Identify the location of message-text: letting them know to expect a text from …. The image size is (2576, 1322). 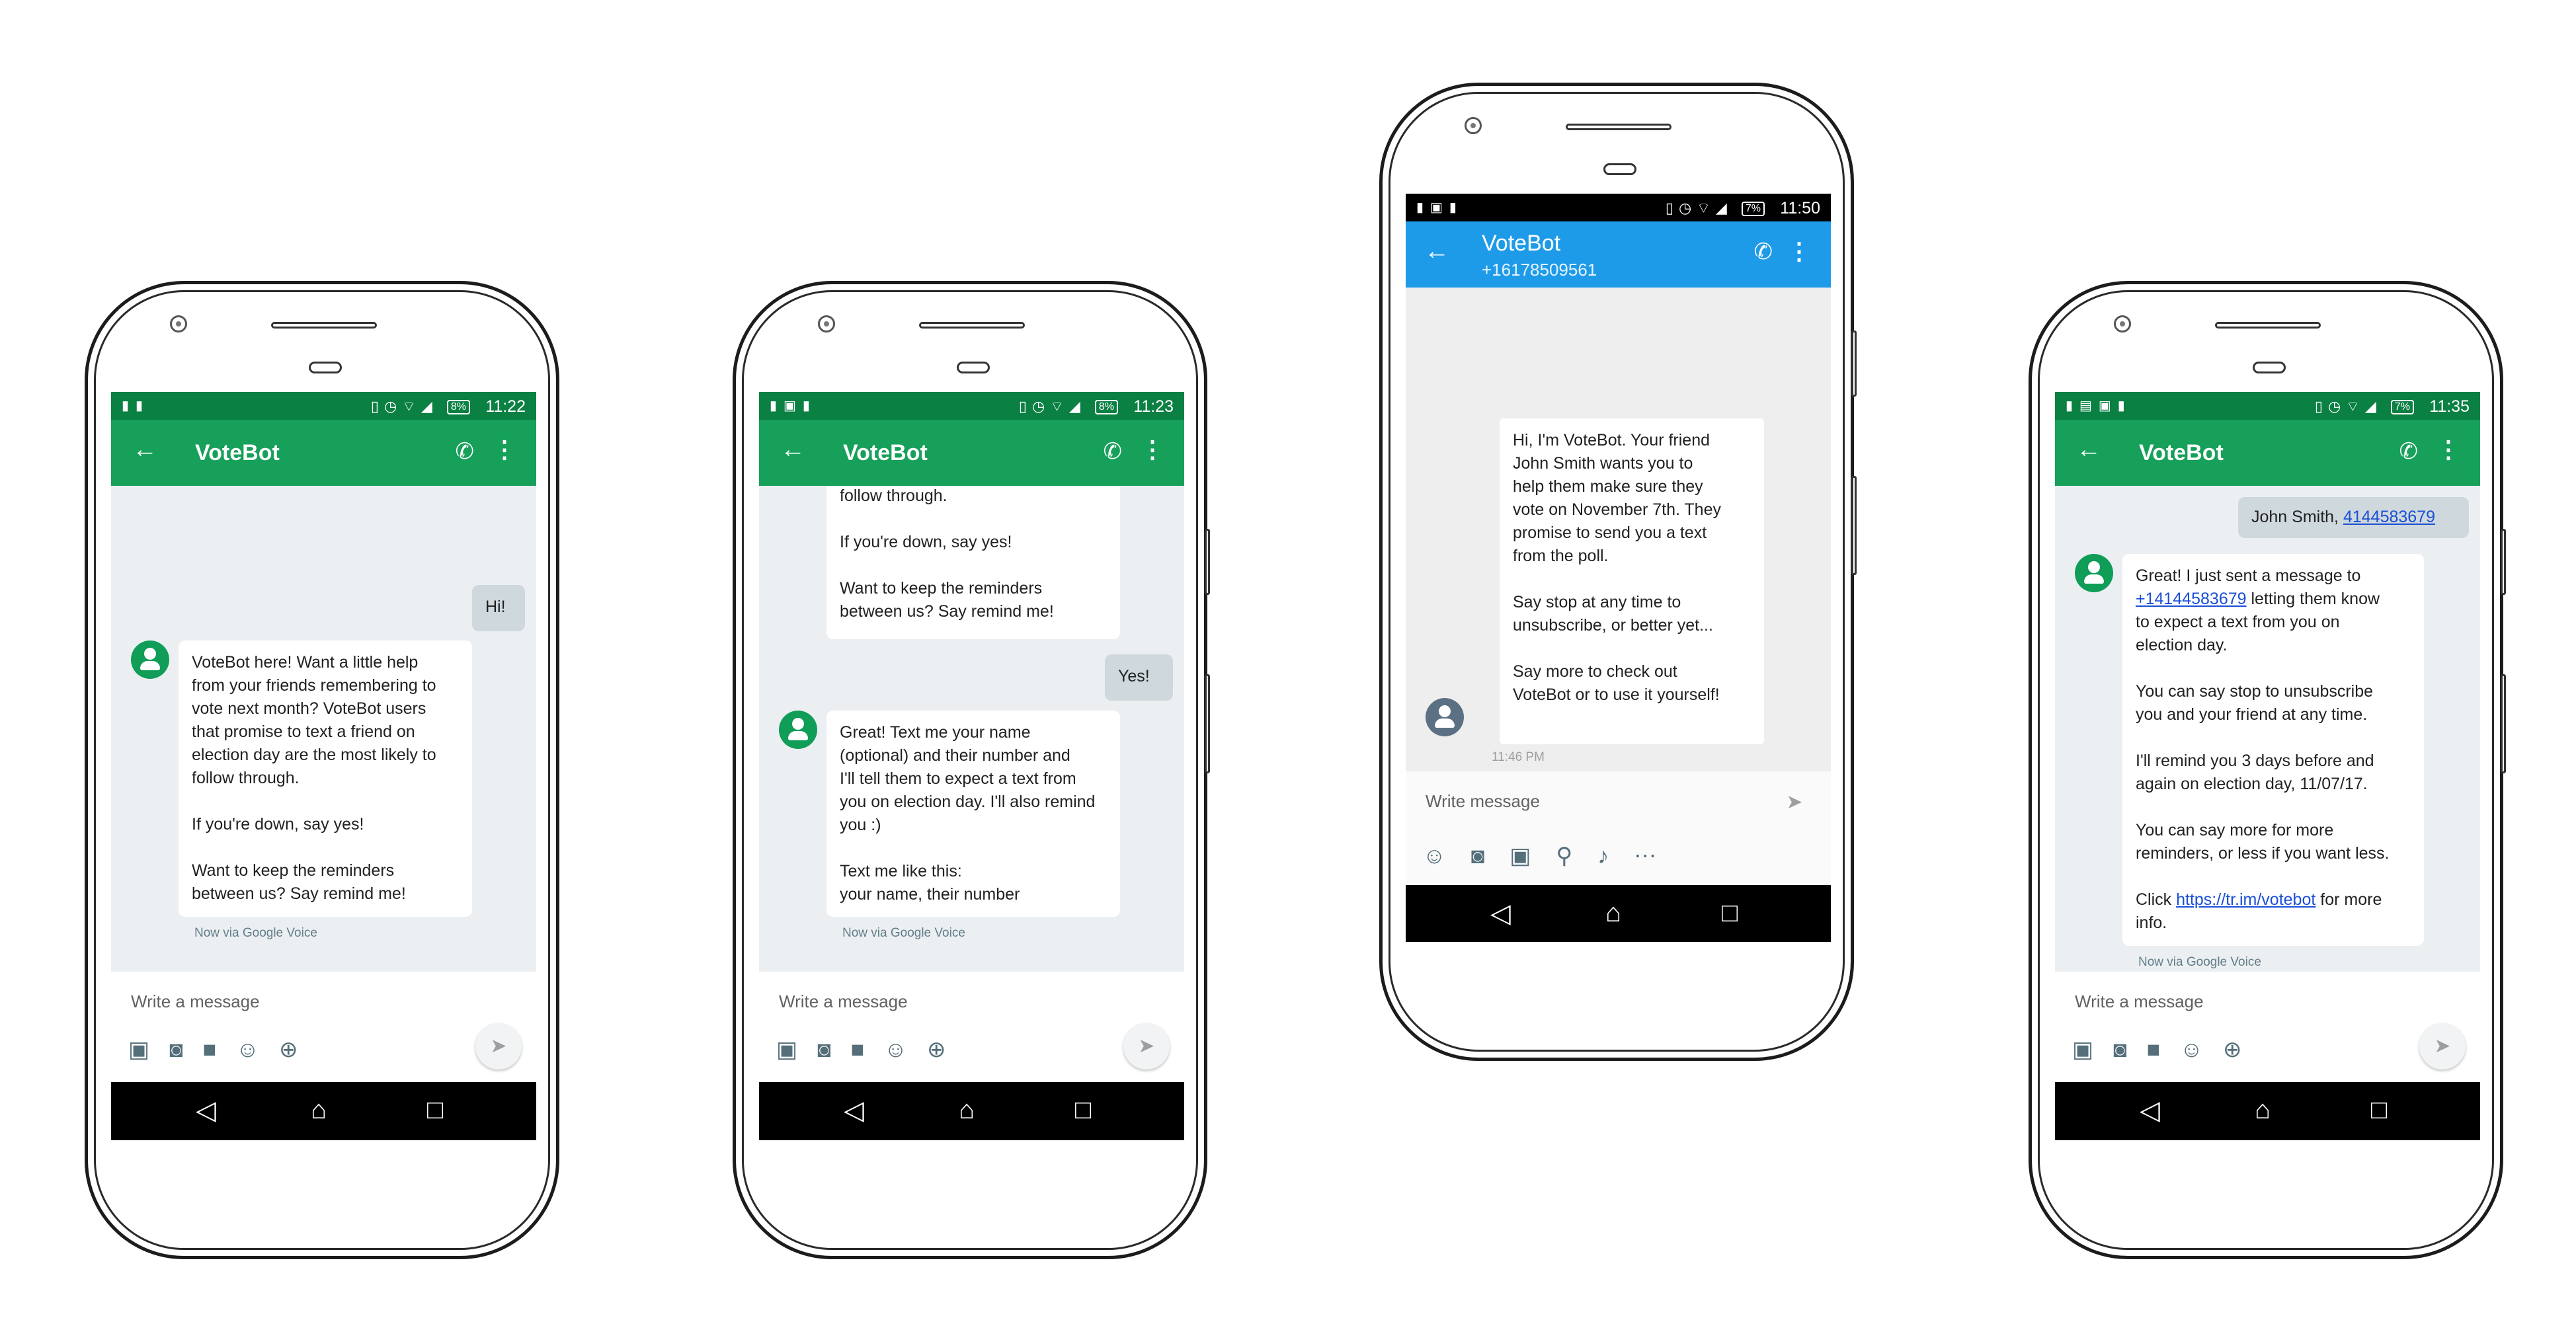
(2263, 749).